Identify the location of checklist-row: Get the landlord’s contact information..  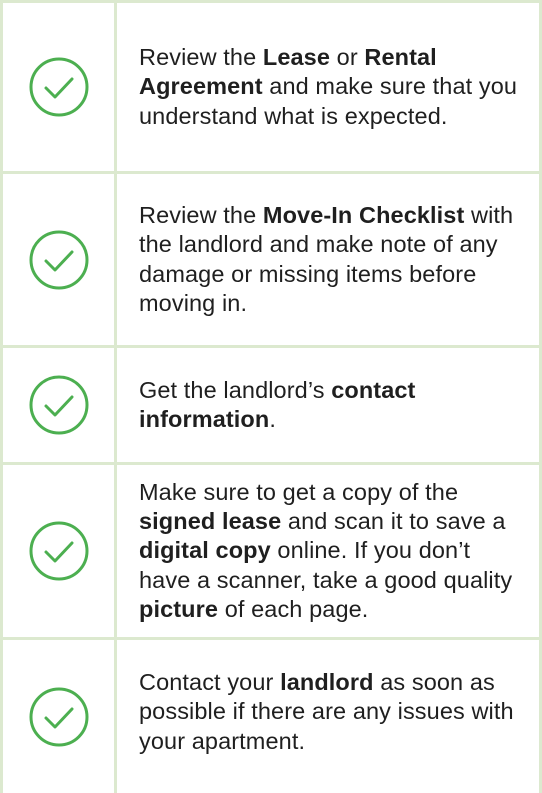
(271, 403).